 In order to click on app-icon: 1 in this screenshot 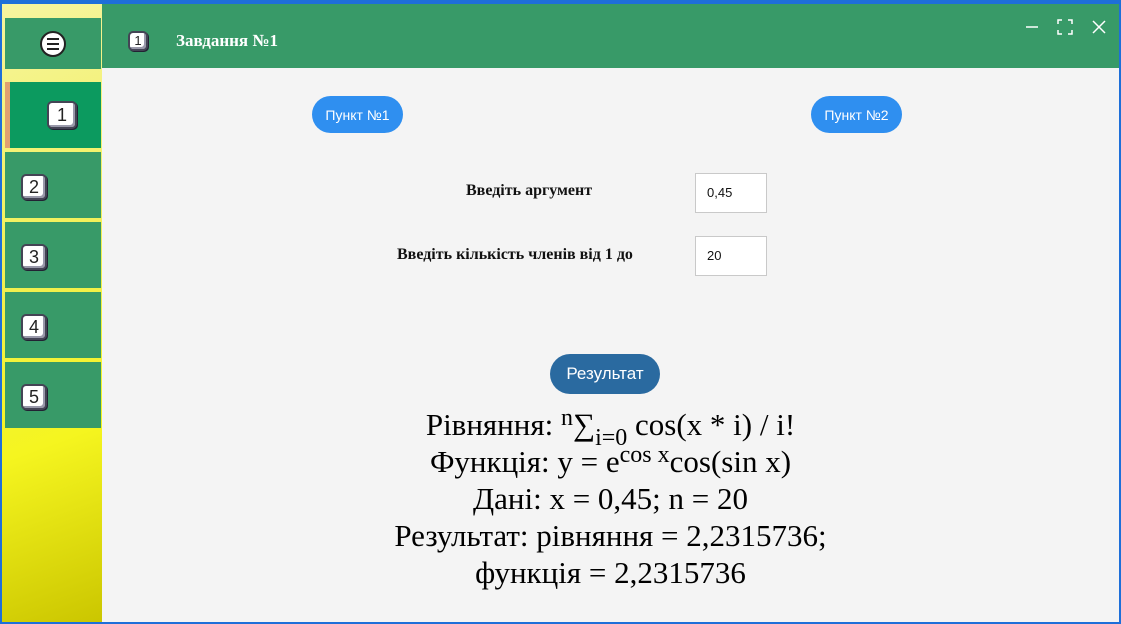, I will do `click(138, 41)`.